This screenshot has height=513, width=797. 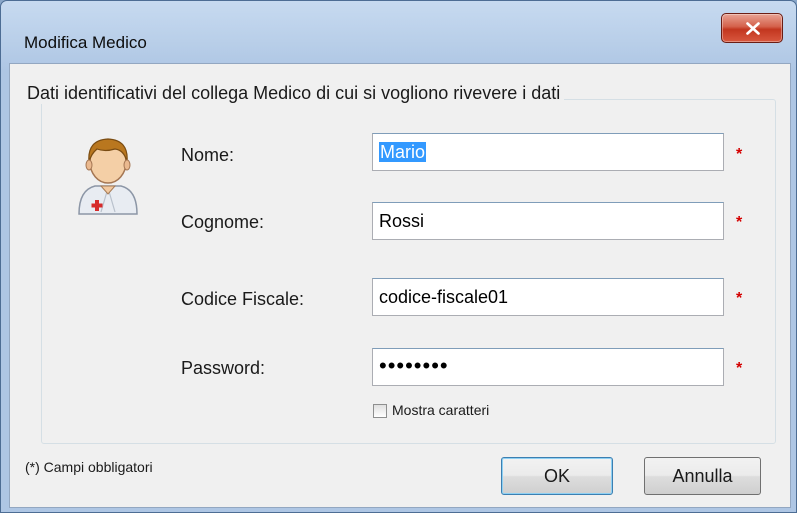 What do you see at coordinates (739, 298) in the screenshot?
I see `codice-fiscale-required-mark: *` at bounding box center [739, 298].